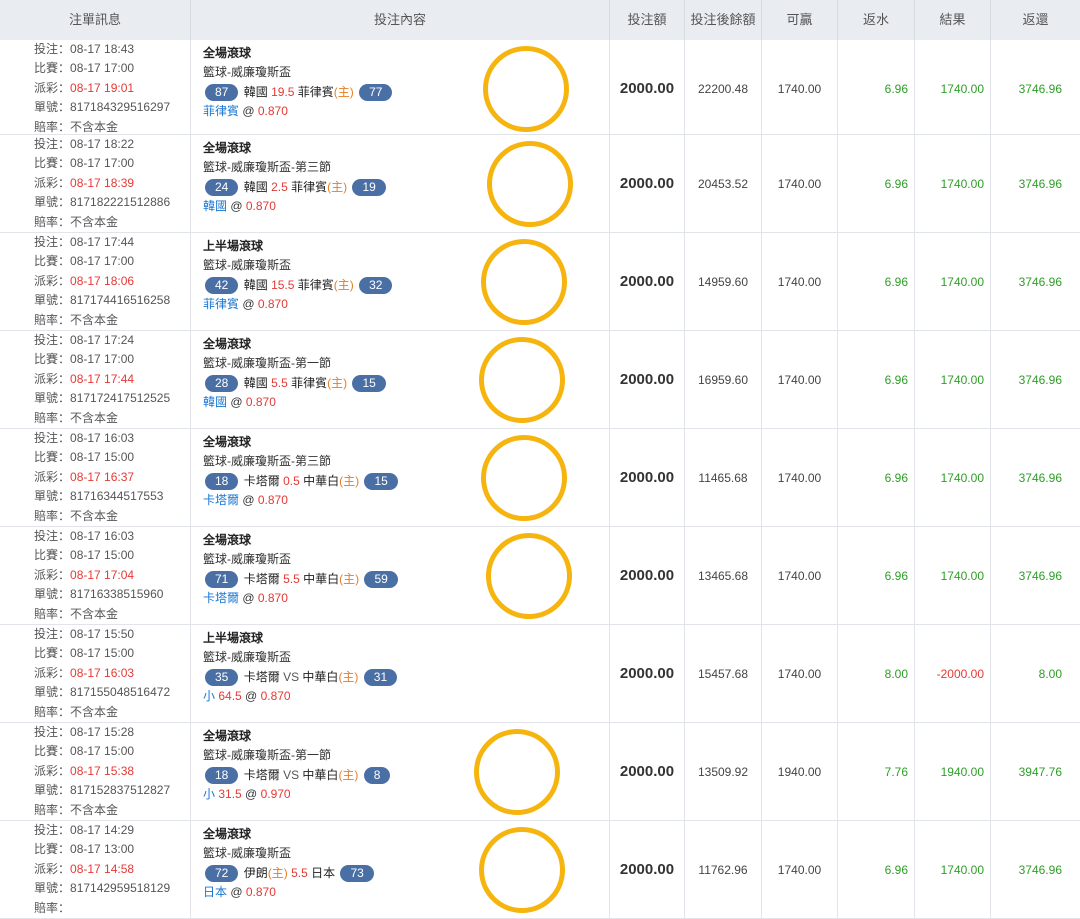 This screenshot has width=1080, height=919. Describe the element at coordinates (222, 93) in the screenshot. I see `left-score-badge: 87` at that location.